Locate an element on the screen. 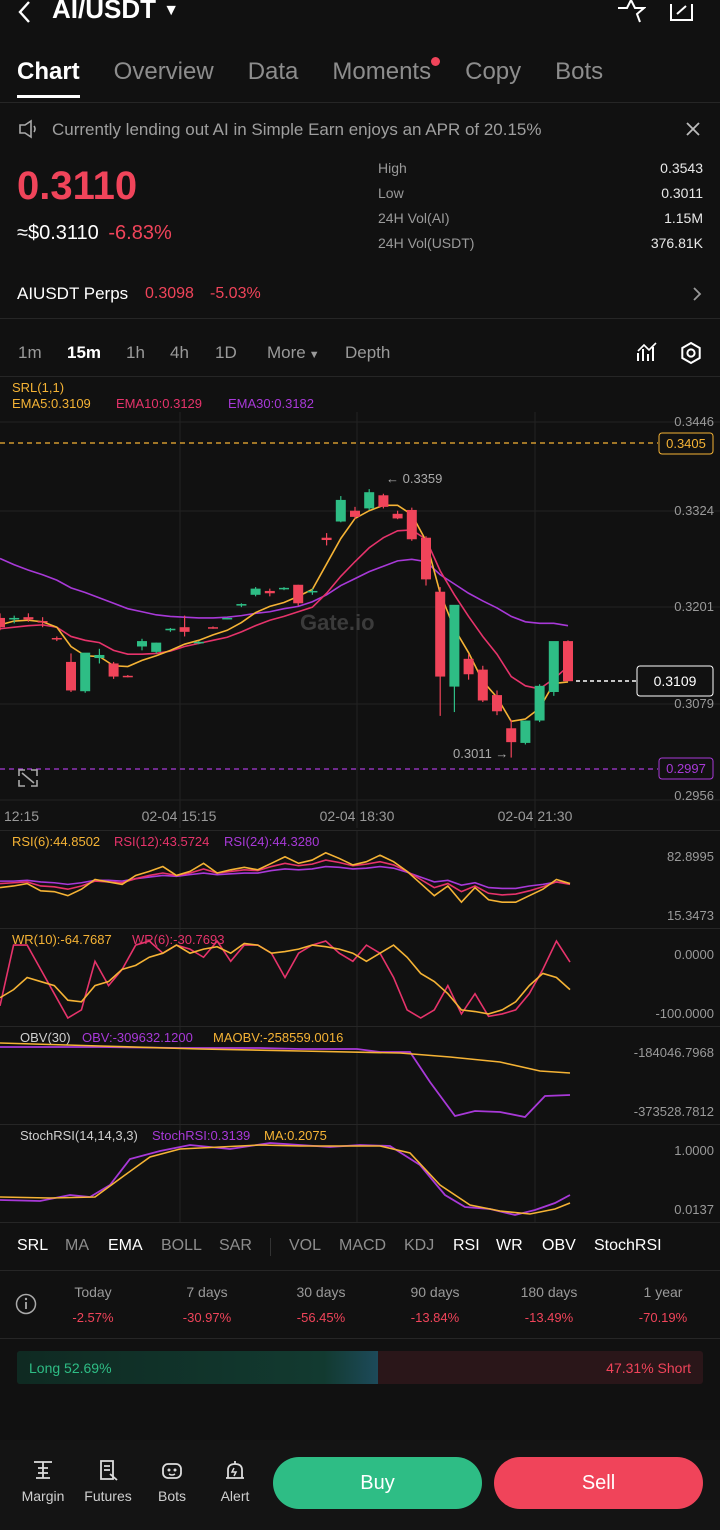  tab-moments: Moments is located at coordinates (386, 71).